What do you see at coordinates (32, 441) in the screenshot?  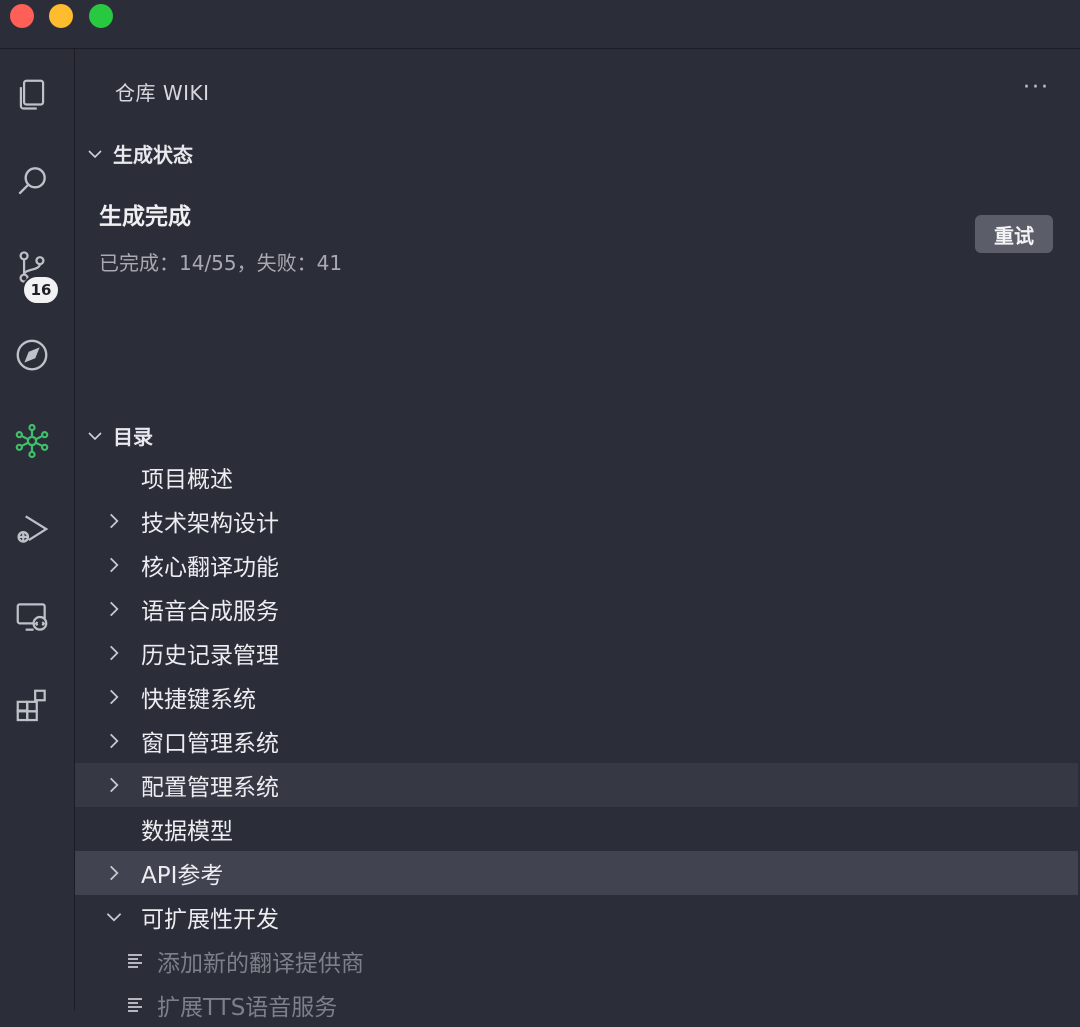 I see `wiki-graph-icon` at bounding box center [32, 441].